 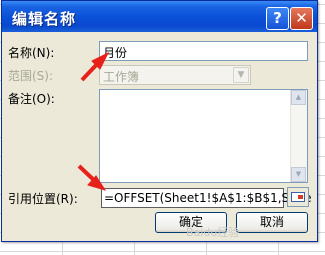 I want to click on annotation-arrows, so click(x=93, y=121).